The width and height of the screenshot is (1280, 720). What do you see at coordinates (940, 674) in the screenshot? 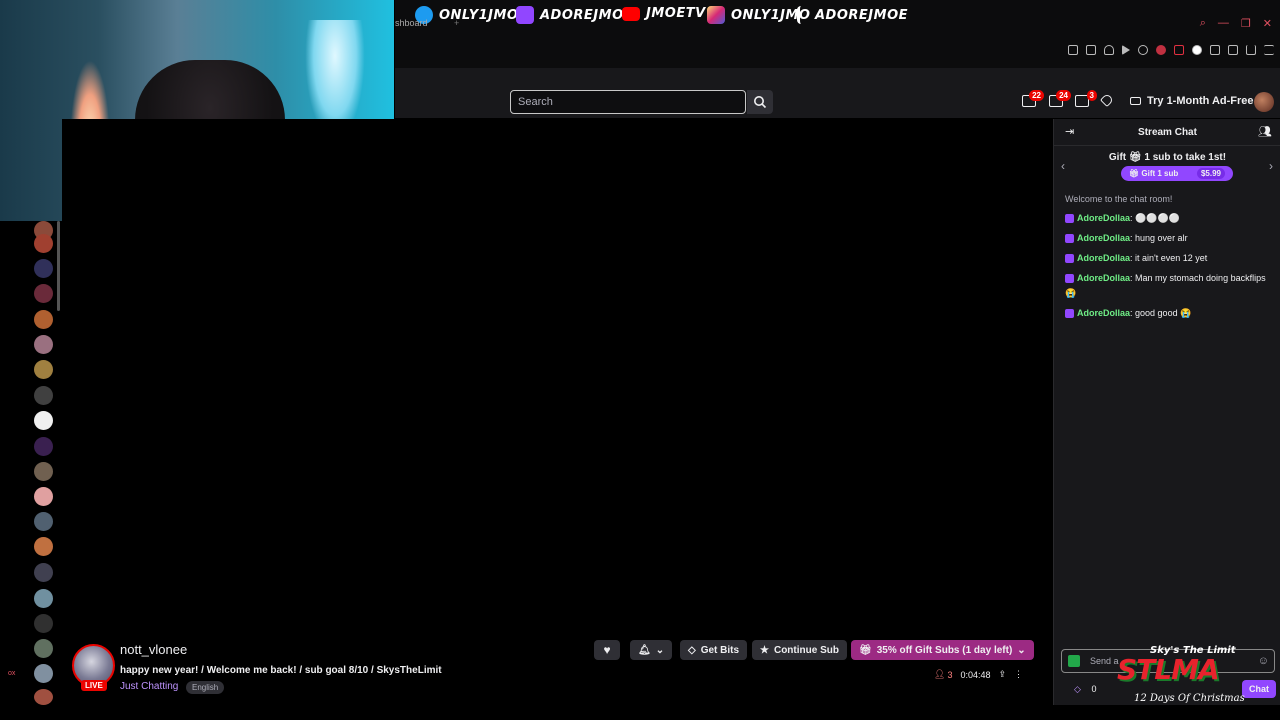
I see `viewer-icon: 👤︎` at bounding box center [940, 674].